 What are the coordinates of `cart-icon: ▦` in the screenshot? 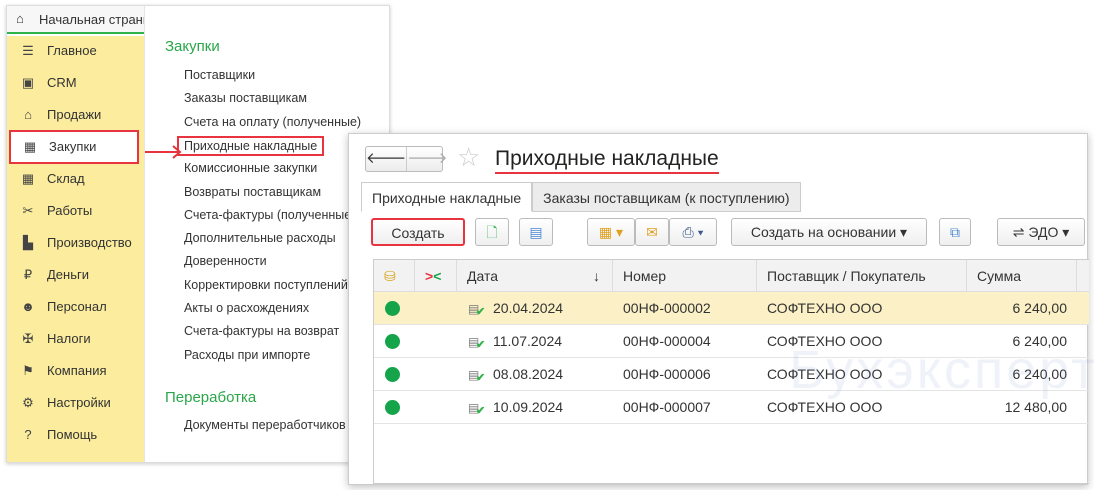 It's located at (30, 146).